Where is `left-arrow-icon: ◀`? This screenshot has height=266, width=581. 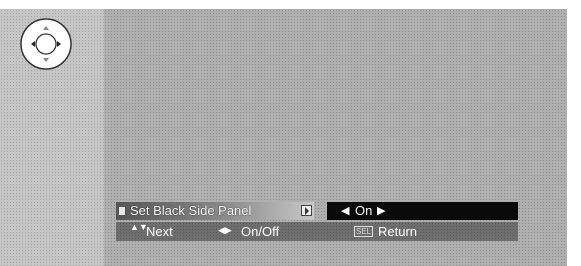
left-arrow-icon: ◀ is located at coordinates (345, 210).